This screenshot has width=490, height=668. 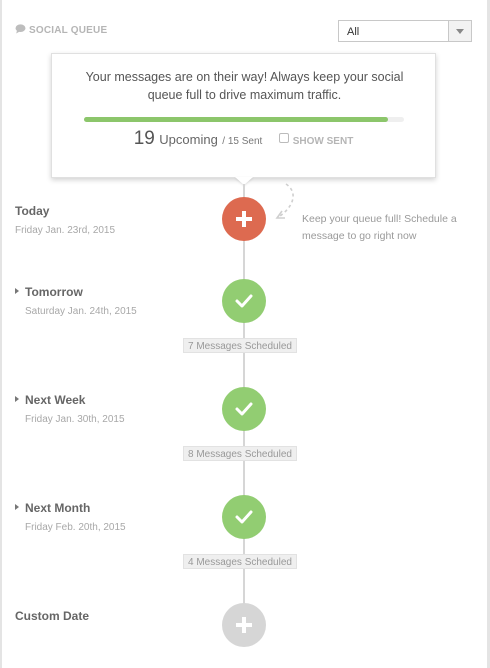 What do you see at coordinates (353, 32) in the screenshot?
I see `filter-selected-value: All` at bounding box center [353, 32].